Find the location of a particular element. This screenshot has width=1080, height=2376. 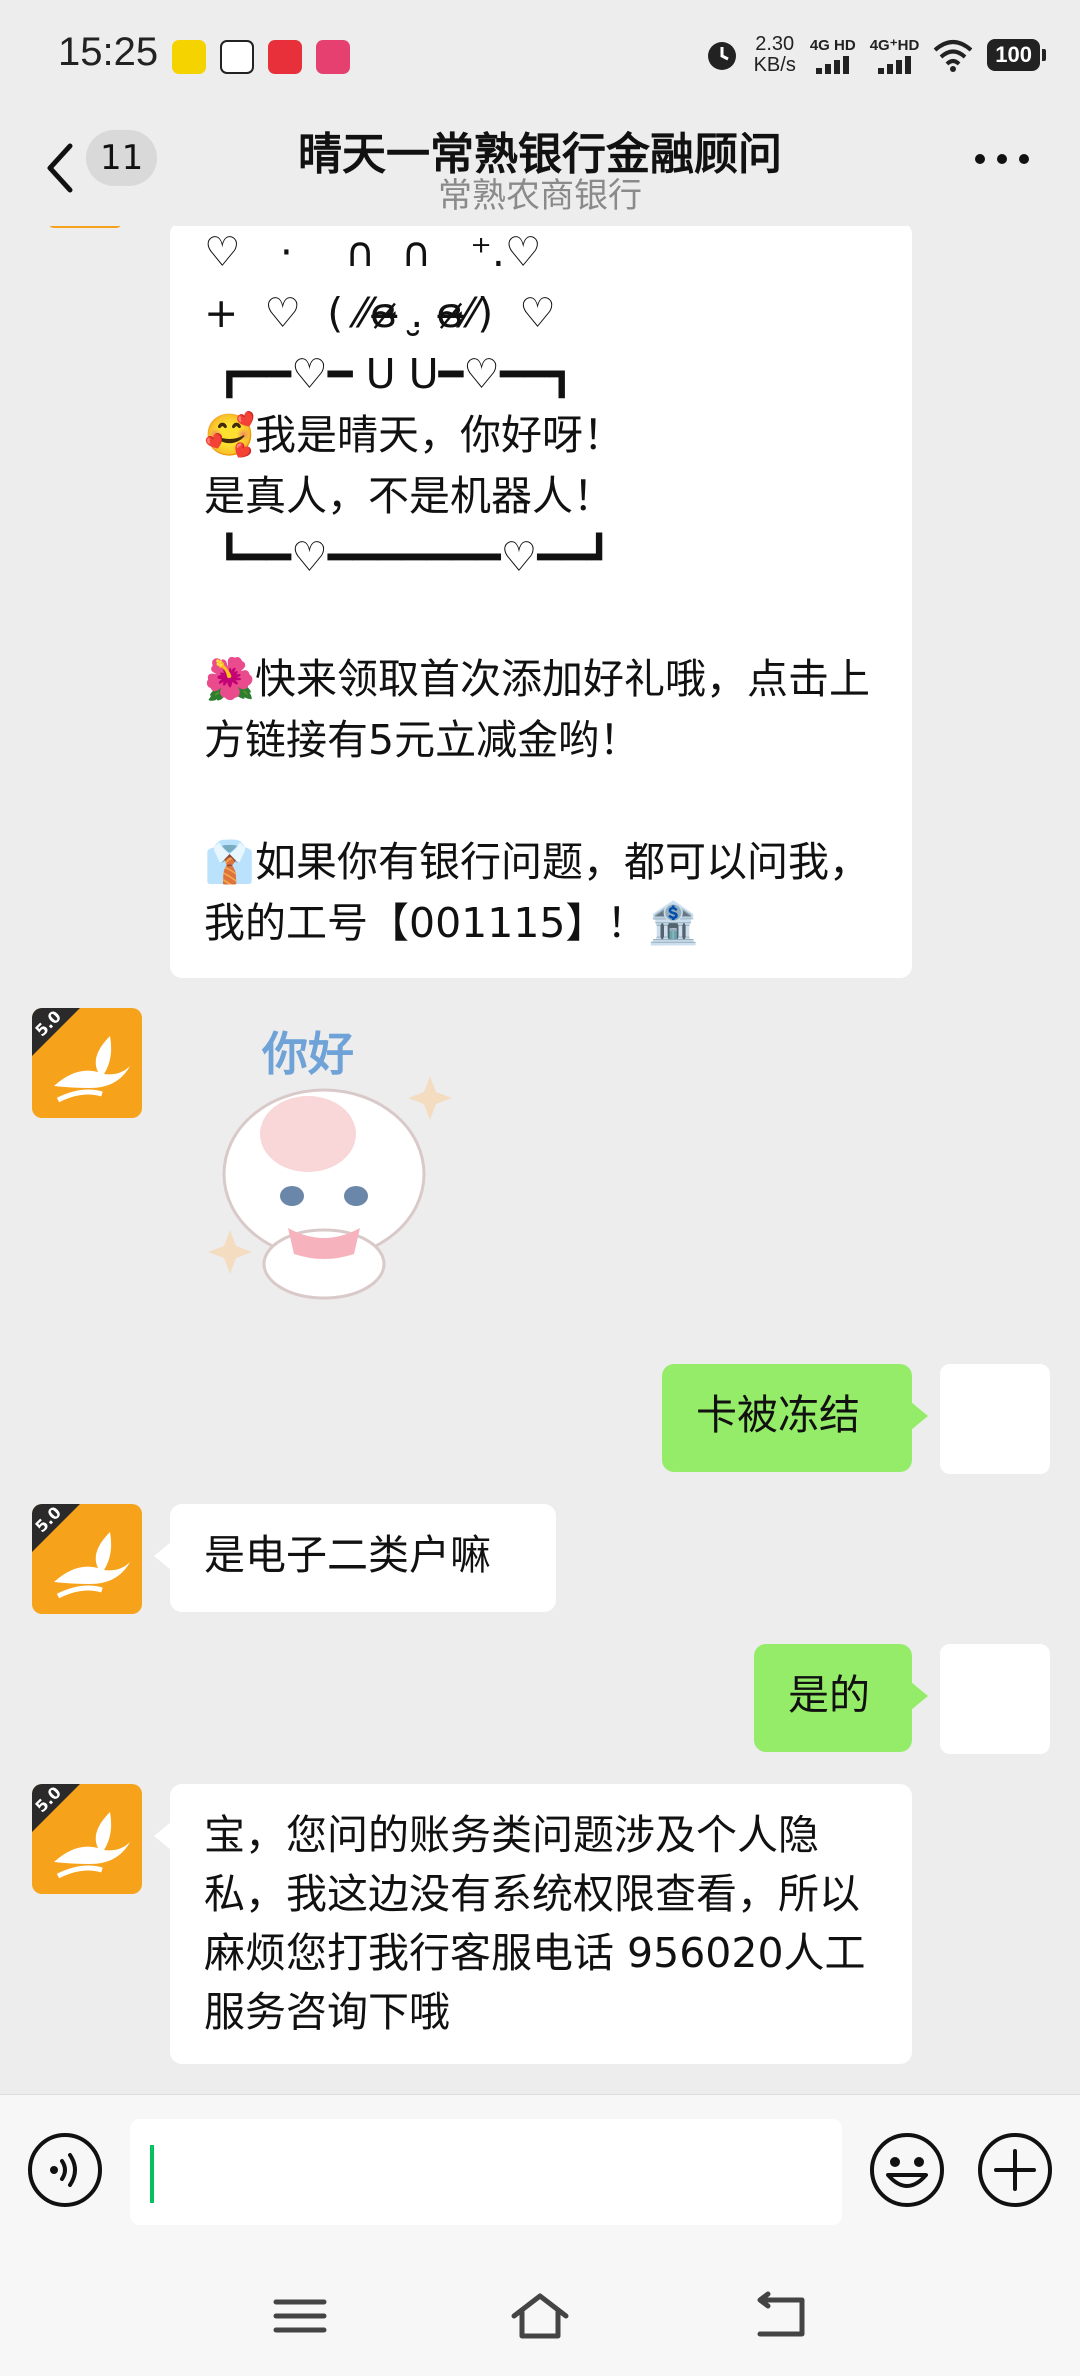

battery-indicator: 100 is located at coordinates (1016, 55).